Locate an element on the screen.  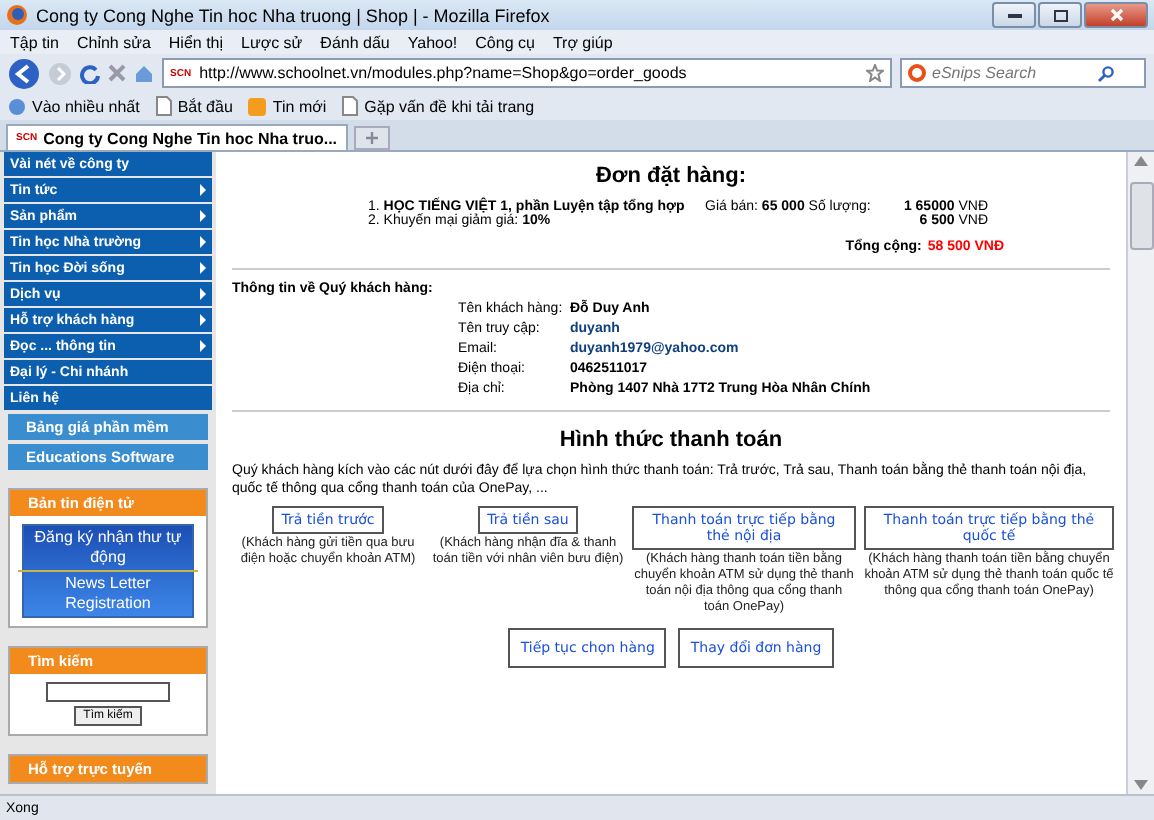
minimize-button is located at coordinates (1014, 15).